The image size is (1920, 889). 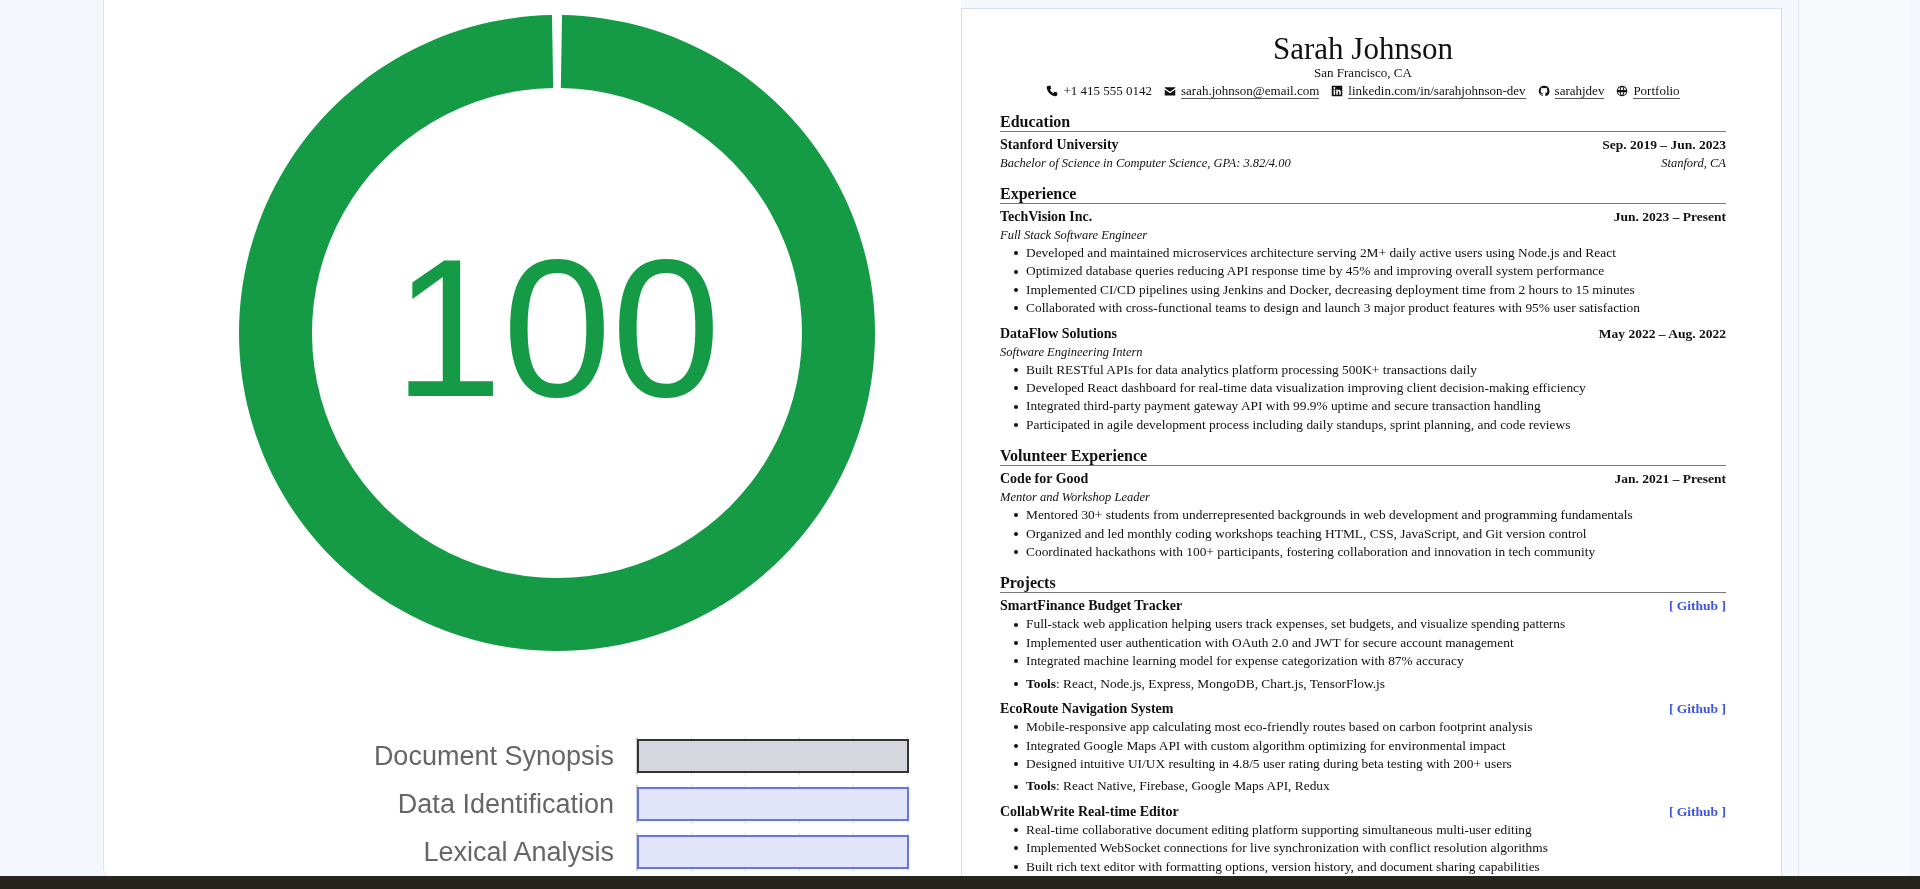 What do you see at coordinates (1283, 866) in the screenshot?
I see `bullet-text: Built rich text editor with formatting options, version history, and document sharing capabilities` at bounding box center [1283, 866].